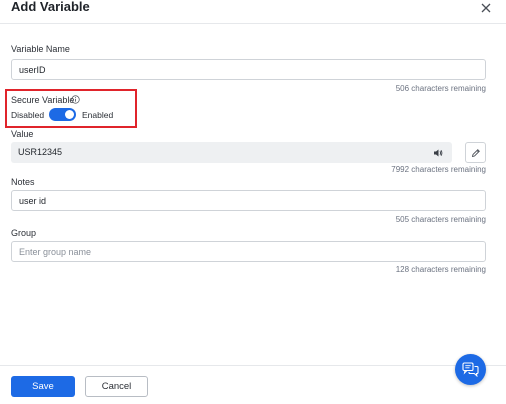  I want to click on variable-name-label: Variable Name, so click(40, 49).